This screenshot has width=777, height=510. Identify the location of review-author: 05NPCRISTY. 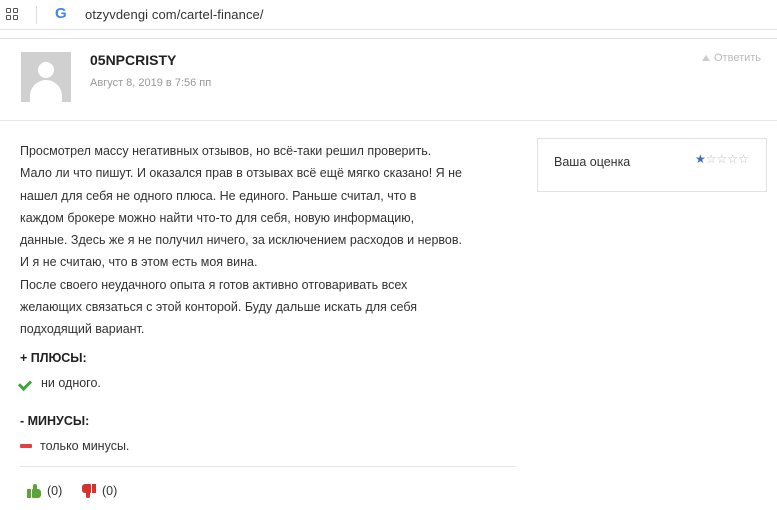
(133, 60).